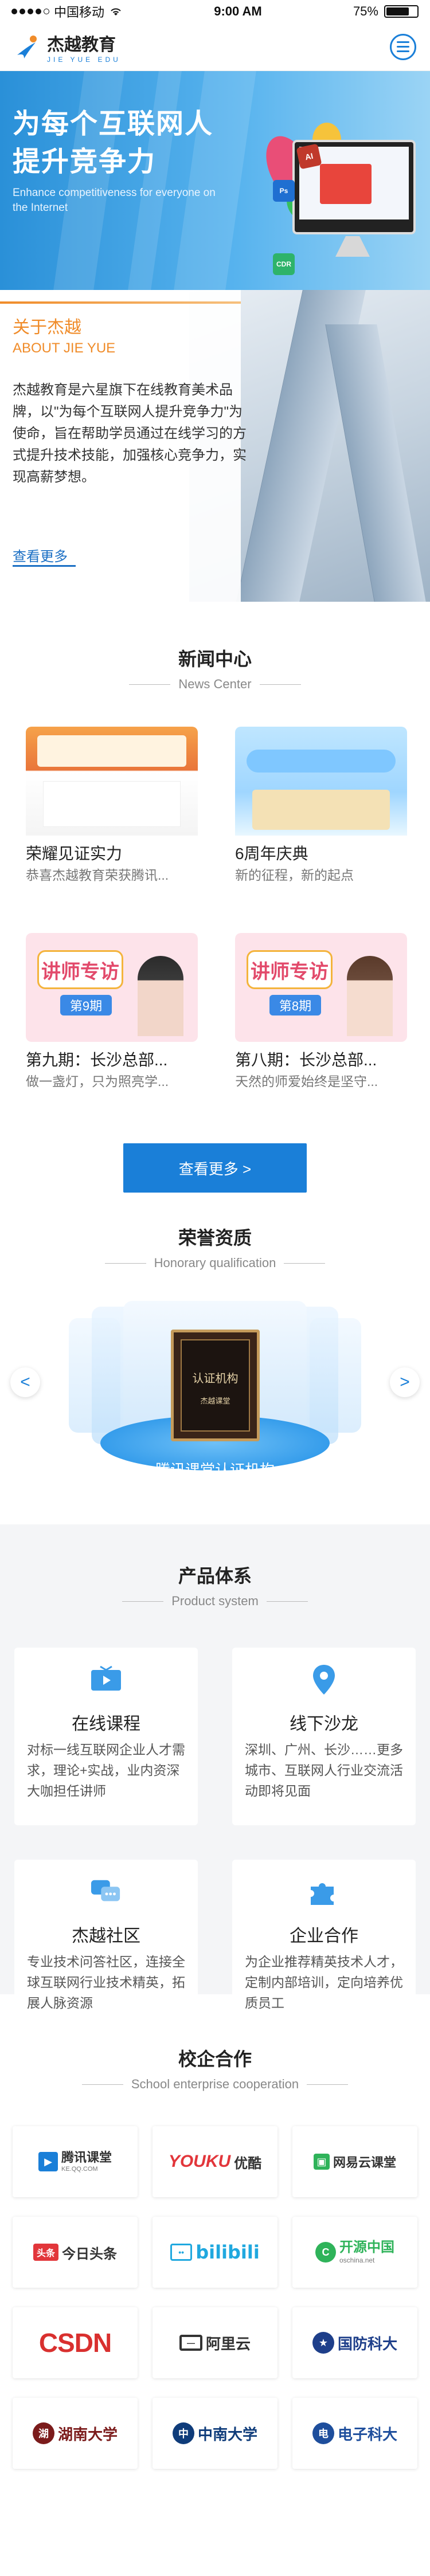 This screenshot has width=430, height=2576. What do you see at coordinates (215, 1379) in the screenshot?
I see `plaque-title: 认证机构` at bounding box center [215, 1379].